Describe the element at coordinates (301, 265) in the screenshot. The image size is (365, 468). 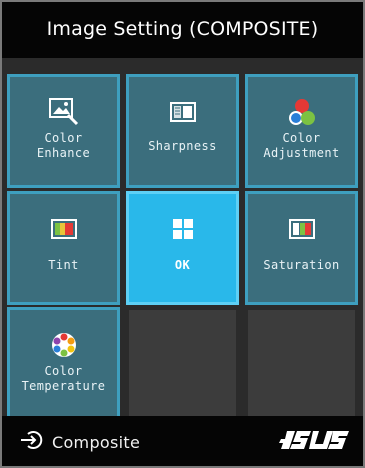
I see `saturation-label: Saturation` at that location.